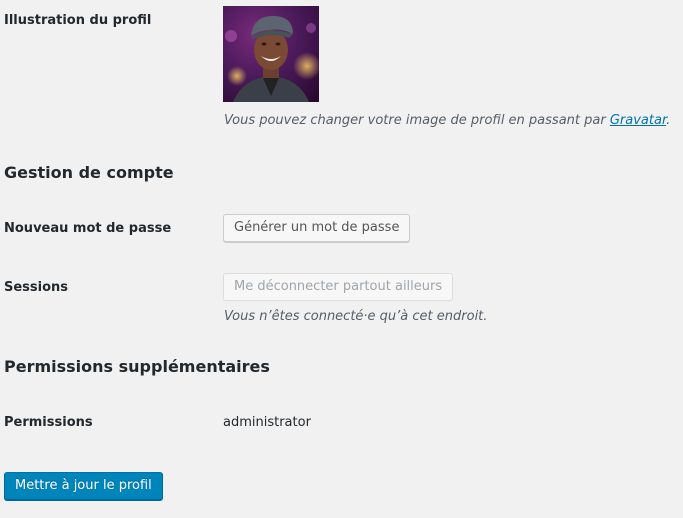 The image size is (683, 518). I want to click on profile-picture-label: Illustration du profil, so click(78, 20).